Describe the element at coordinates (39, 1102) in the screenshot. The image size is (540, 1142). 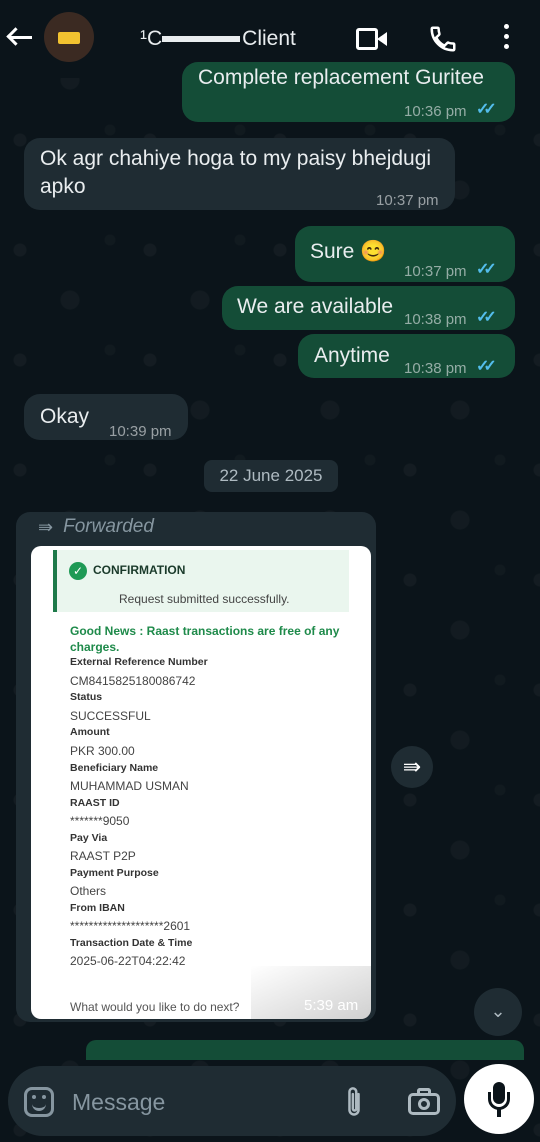
I see `sticker-emoji-icon` at that location.